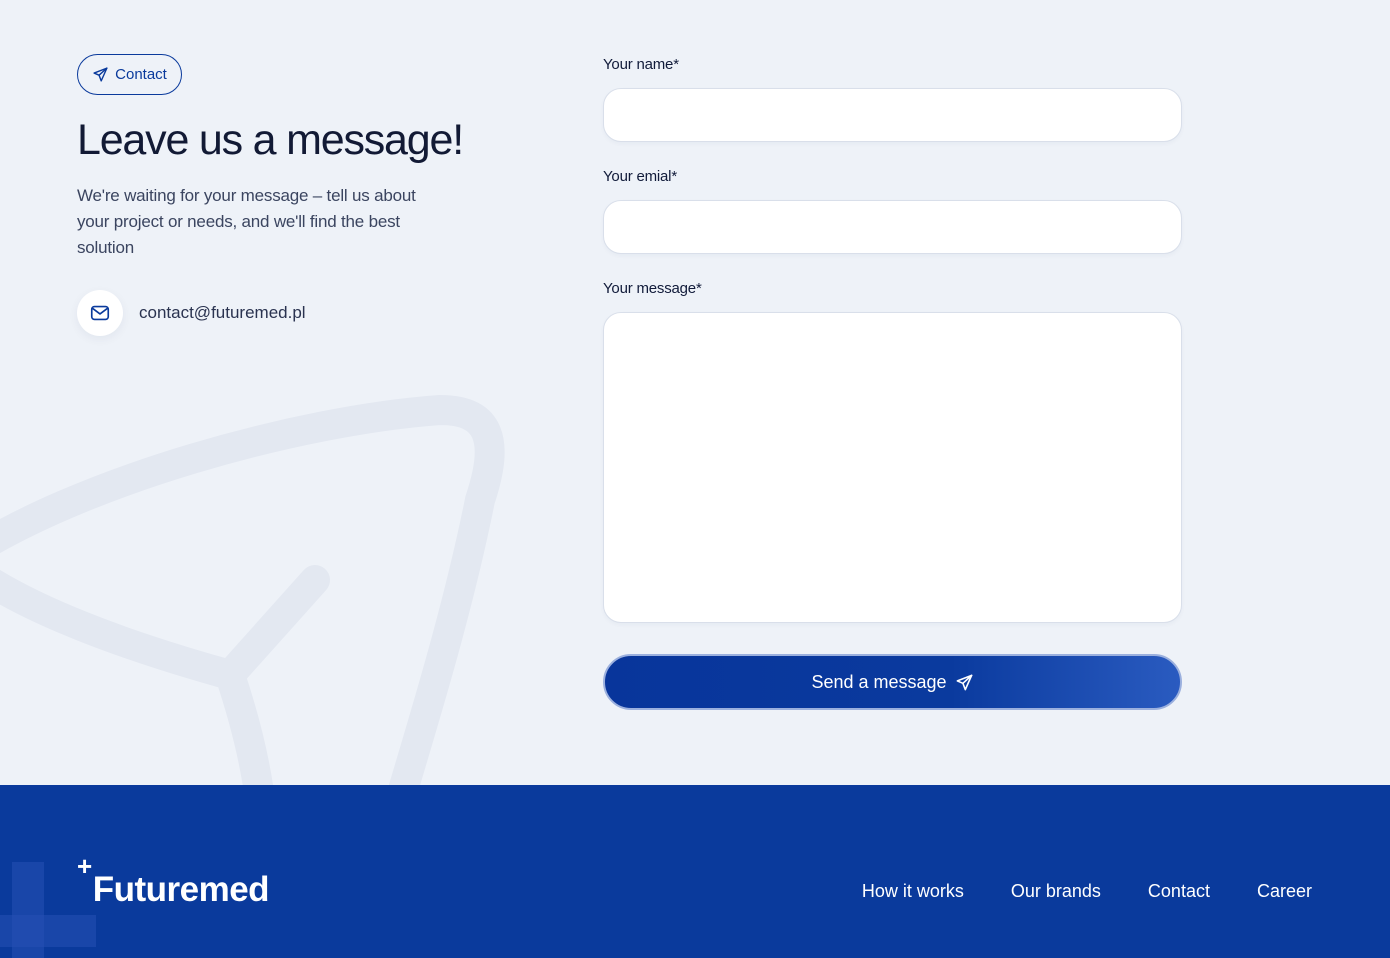  What do you see at coordinates (879, 681) in the screenshot?
I see `send-message-button-label: Send a message` at bounding box center [879, 681].